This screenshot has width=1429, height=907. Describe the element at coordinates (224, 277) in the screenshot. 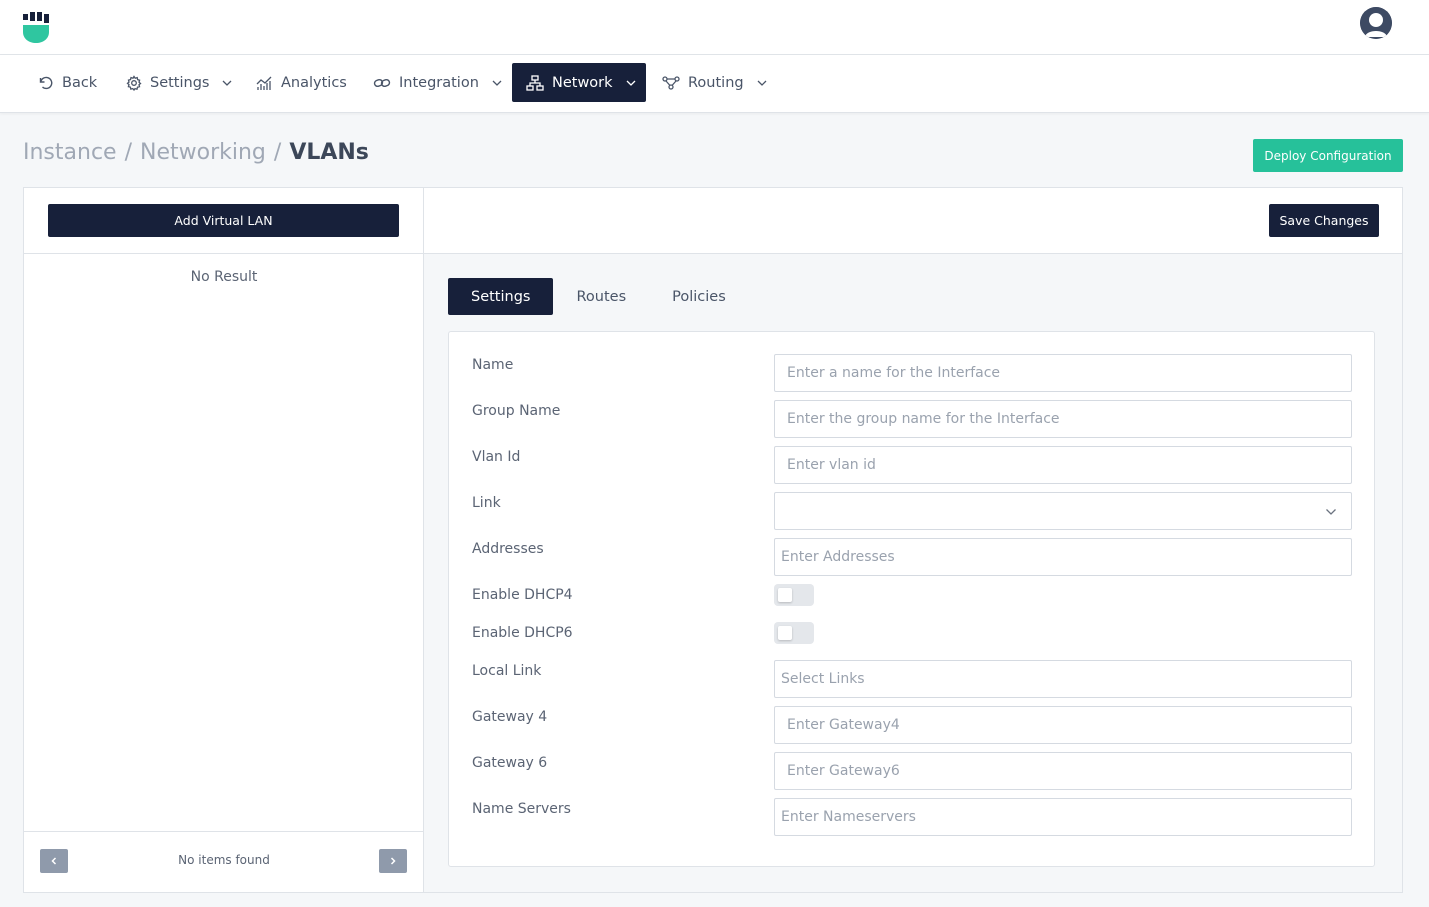

I see `empty-state-text: No Result` at that location.